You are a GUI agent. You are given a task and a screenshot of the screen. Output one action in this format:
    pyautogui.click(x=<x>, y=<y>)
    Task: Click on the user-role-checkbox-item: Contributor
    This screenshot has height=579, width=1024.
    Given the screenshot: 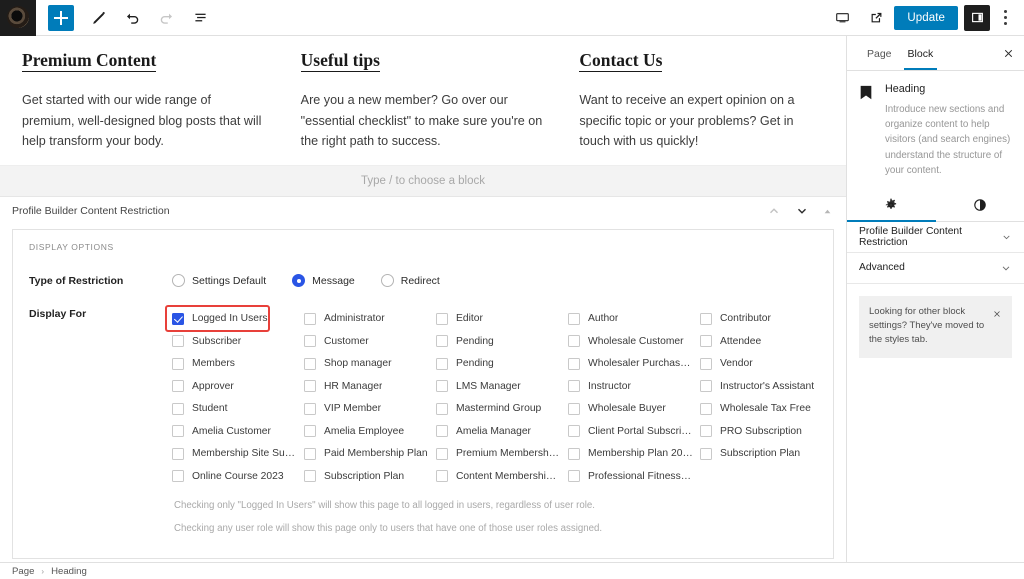 What is the action you would take?
    pyautogui.click(x=770, y=318)
    